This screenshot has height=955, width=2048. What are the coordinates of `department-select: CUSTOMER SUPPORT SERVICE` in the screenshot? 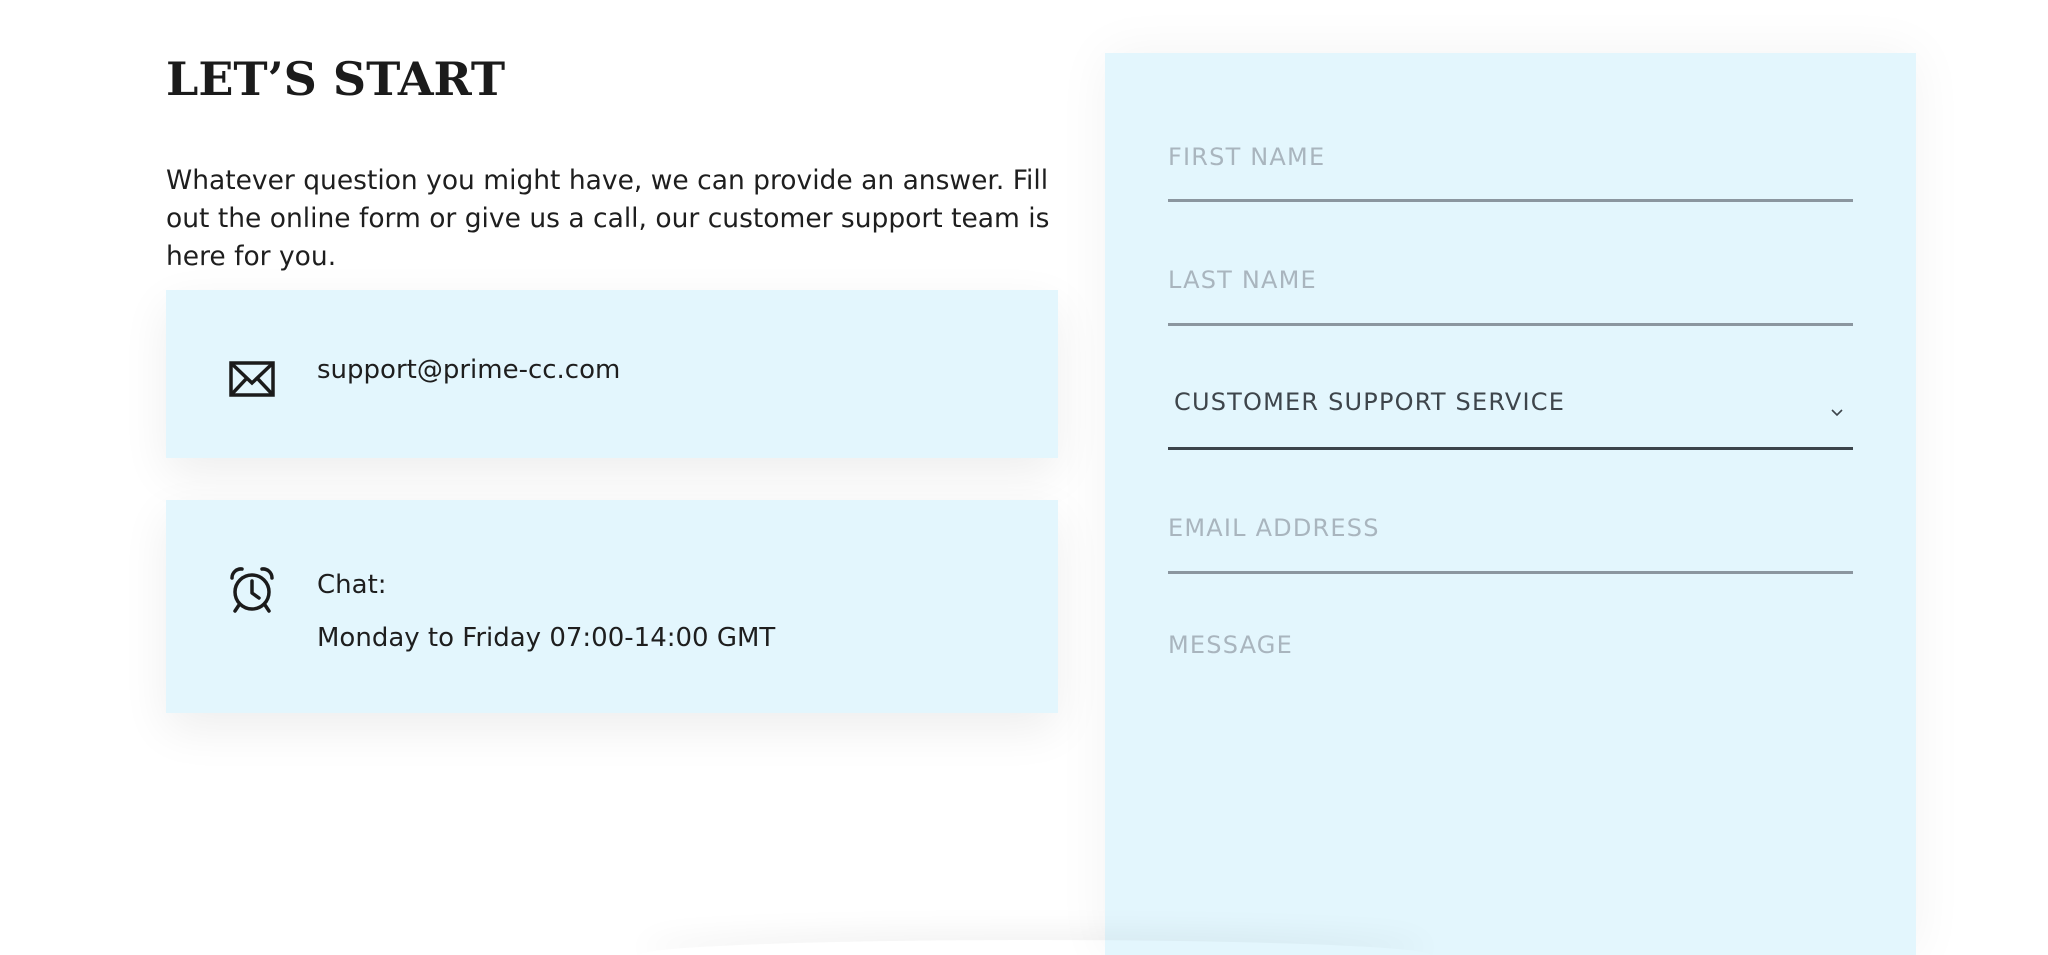 It's located at (1510, 419).